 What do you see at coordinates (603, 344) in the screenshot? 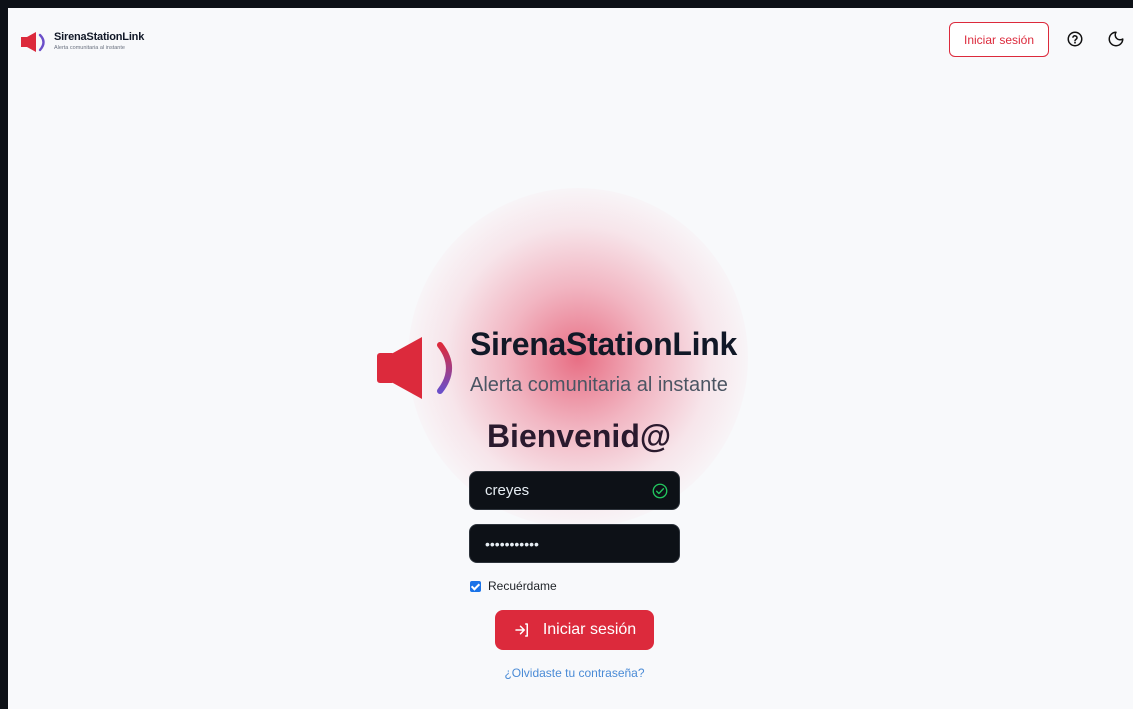
I see `hero-title: SirenaStationLink` at bounding box center [603, 344].